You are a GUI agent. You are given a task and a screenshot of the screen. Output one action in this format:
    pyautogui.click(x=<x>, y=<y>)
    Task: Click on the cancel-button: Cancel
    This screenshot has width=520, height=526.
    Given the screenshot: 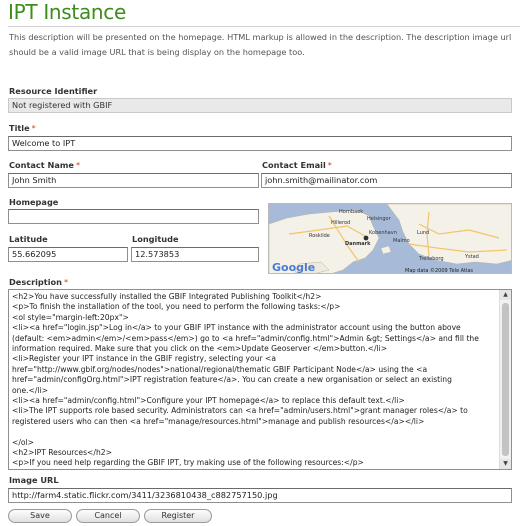 What is the action you would take?
    pyautogui.click(x=108, y=516)
    